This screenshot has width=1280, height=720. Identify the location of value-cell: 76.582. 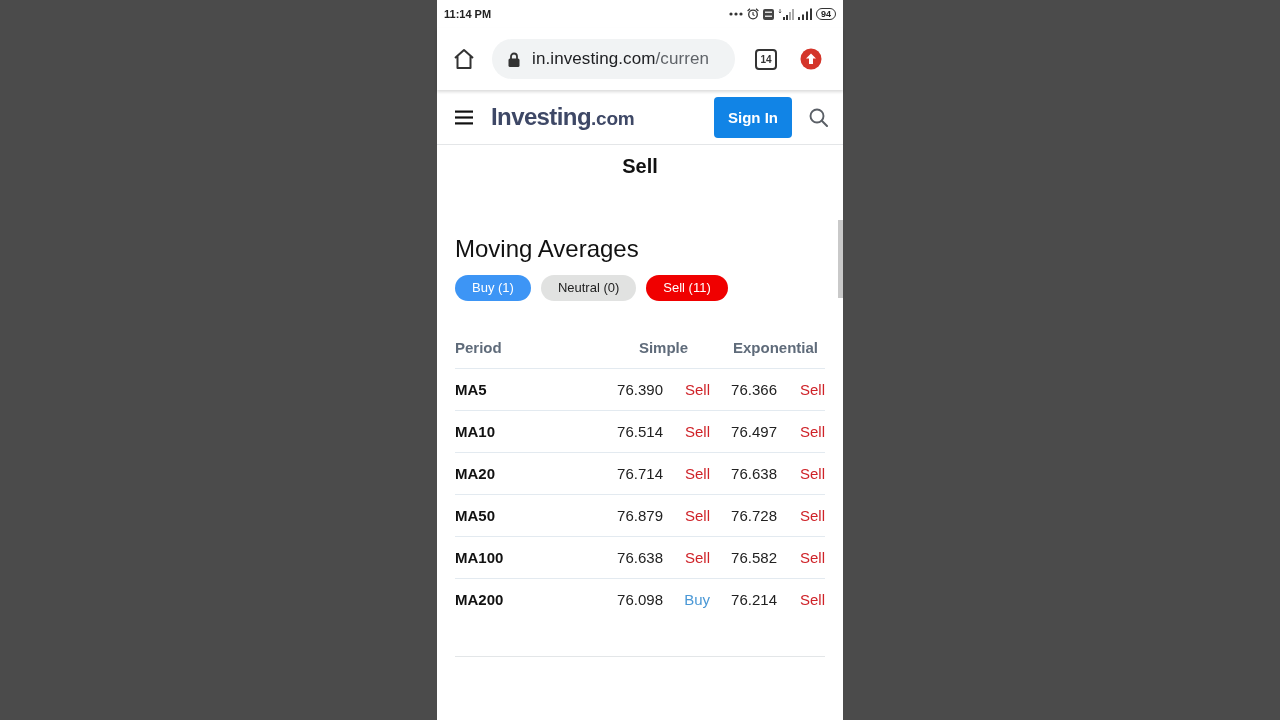
(754, 557).